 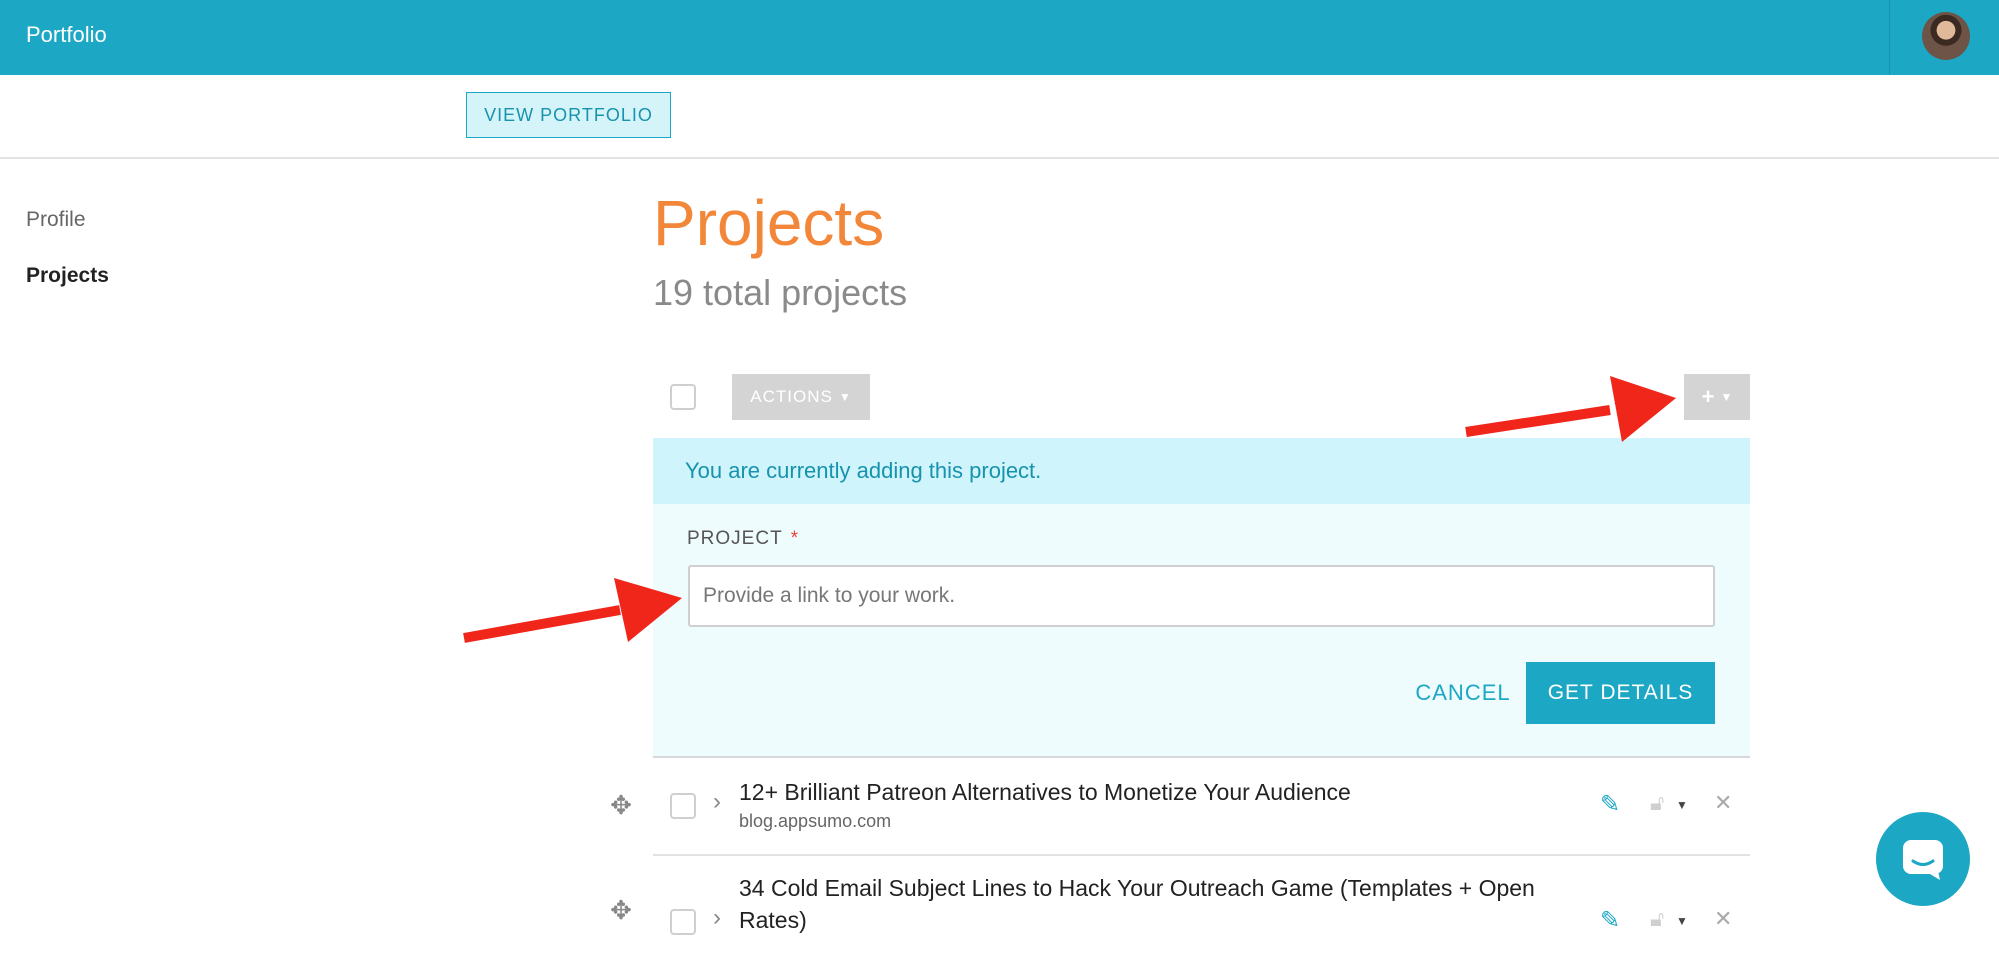 What do you see at coordinates (999, 37) in the screenshot?
I see `top-bar: Portfolio` at bounding box center [999, 37].